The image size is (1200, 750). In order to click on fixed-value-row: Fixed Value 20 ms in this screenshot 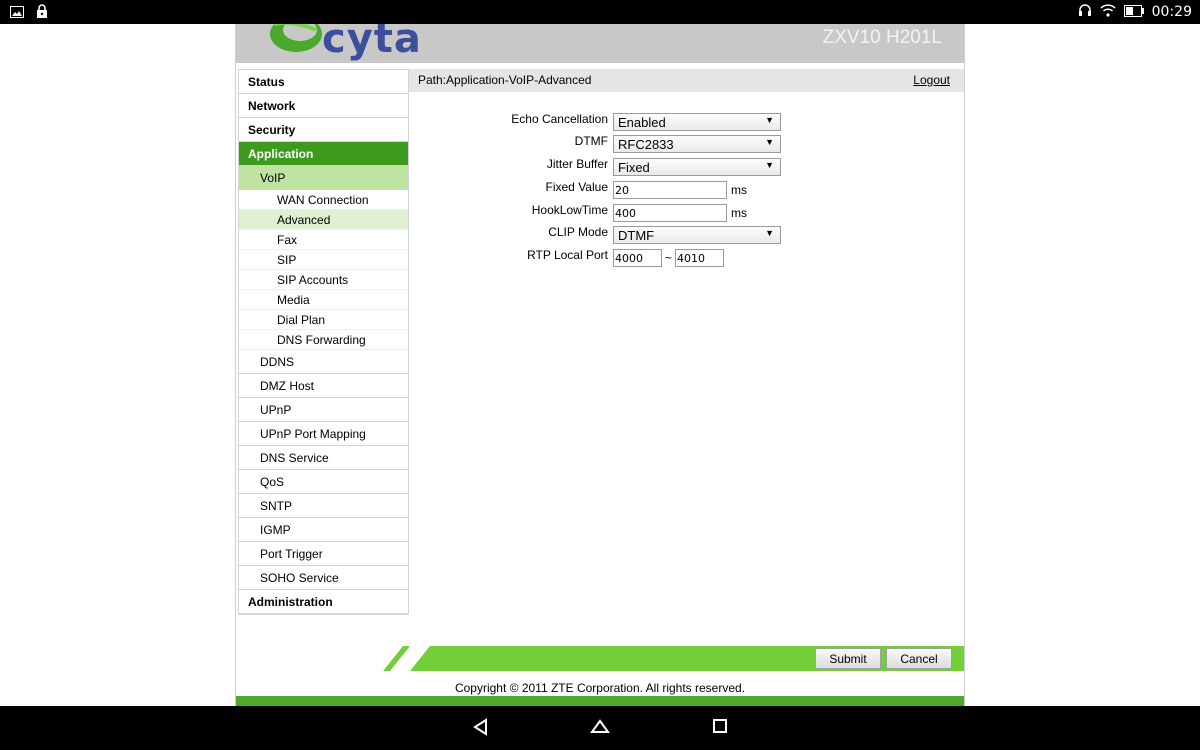, I will do `click(686, 190)`.